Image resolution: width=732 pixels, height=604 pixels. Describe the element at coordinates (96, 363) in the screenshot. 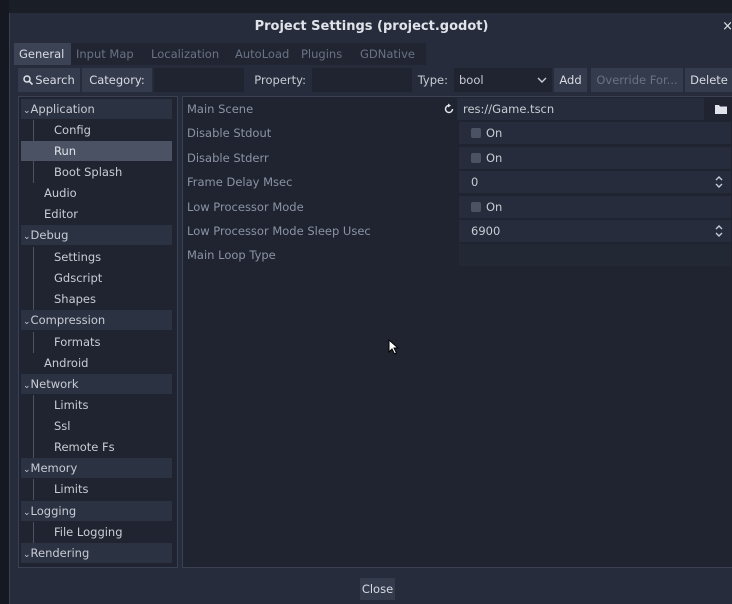

I see `tree-item-android: Android` at that location.